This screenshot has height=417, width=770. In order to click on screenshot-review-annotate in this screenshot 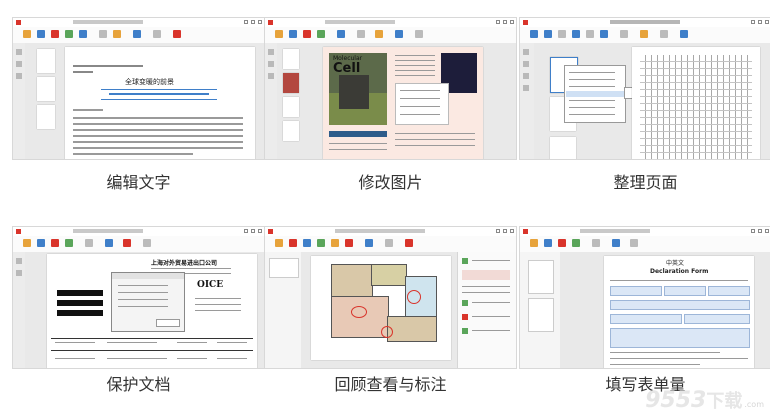, I will do `click(390, 297)`.